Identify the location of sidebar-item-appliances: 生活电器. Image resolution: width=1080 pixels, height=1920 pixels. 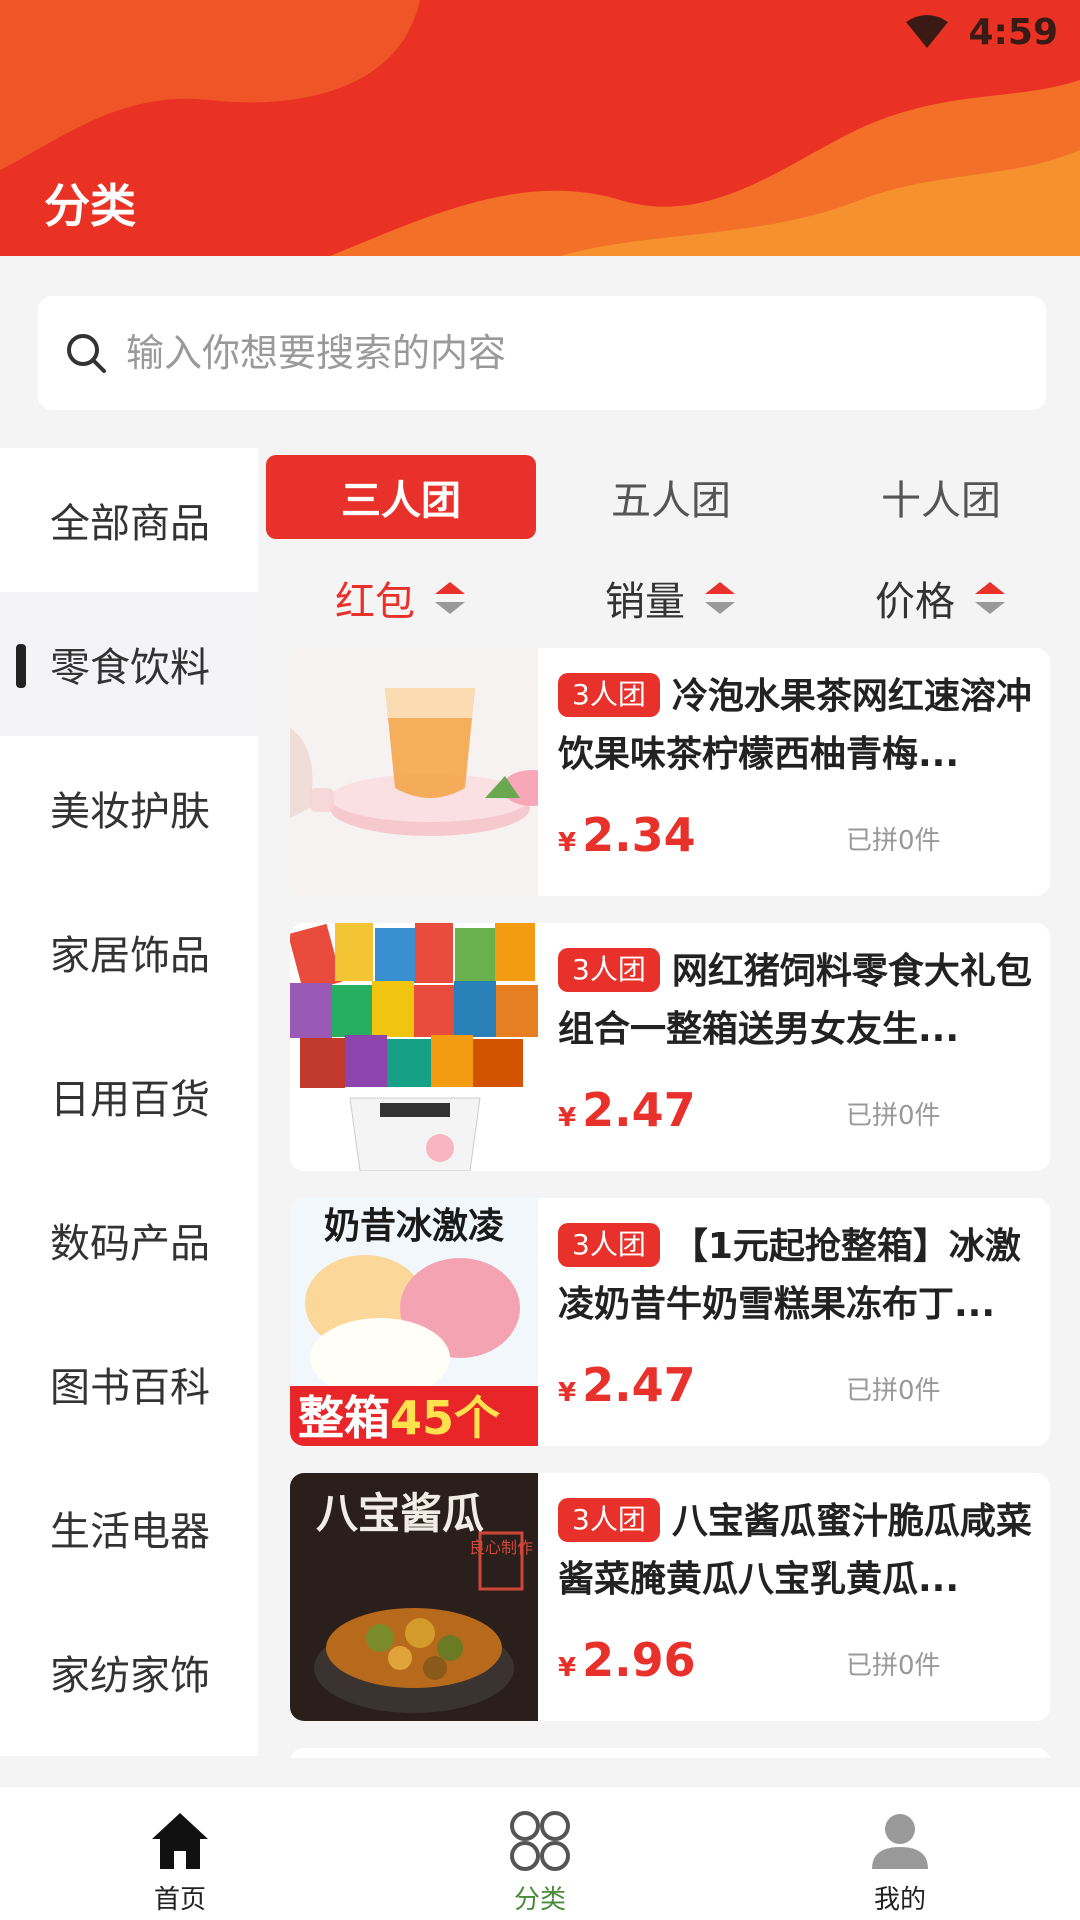
(129, 1528).